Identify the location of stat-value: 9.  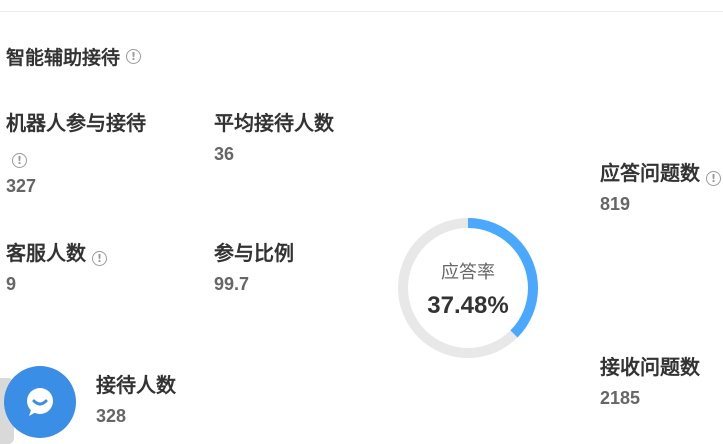
(11, 284).